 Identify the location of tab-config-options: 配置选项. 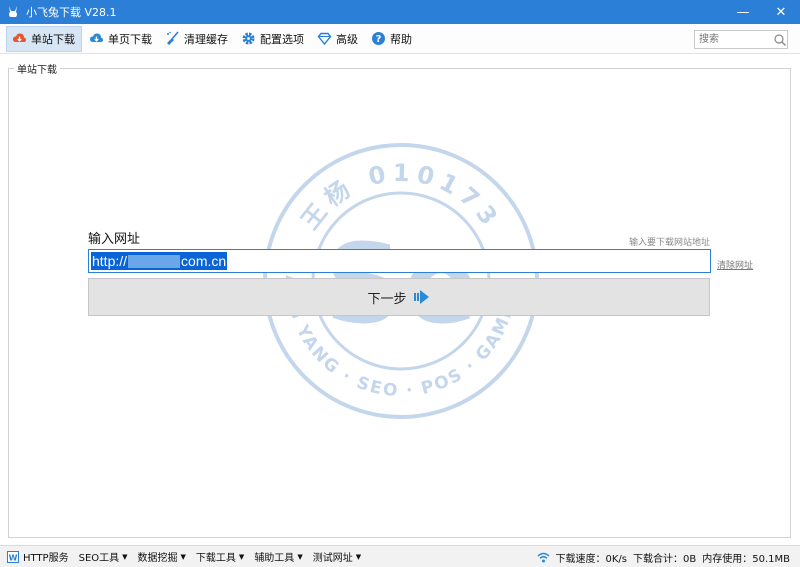
(273, 39).